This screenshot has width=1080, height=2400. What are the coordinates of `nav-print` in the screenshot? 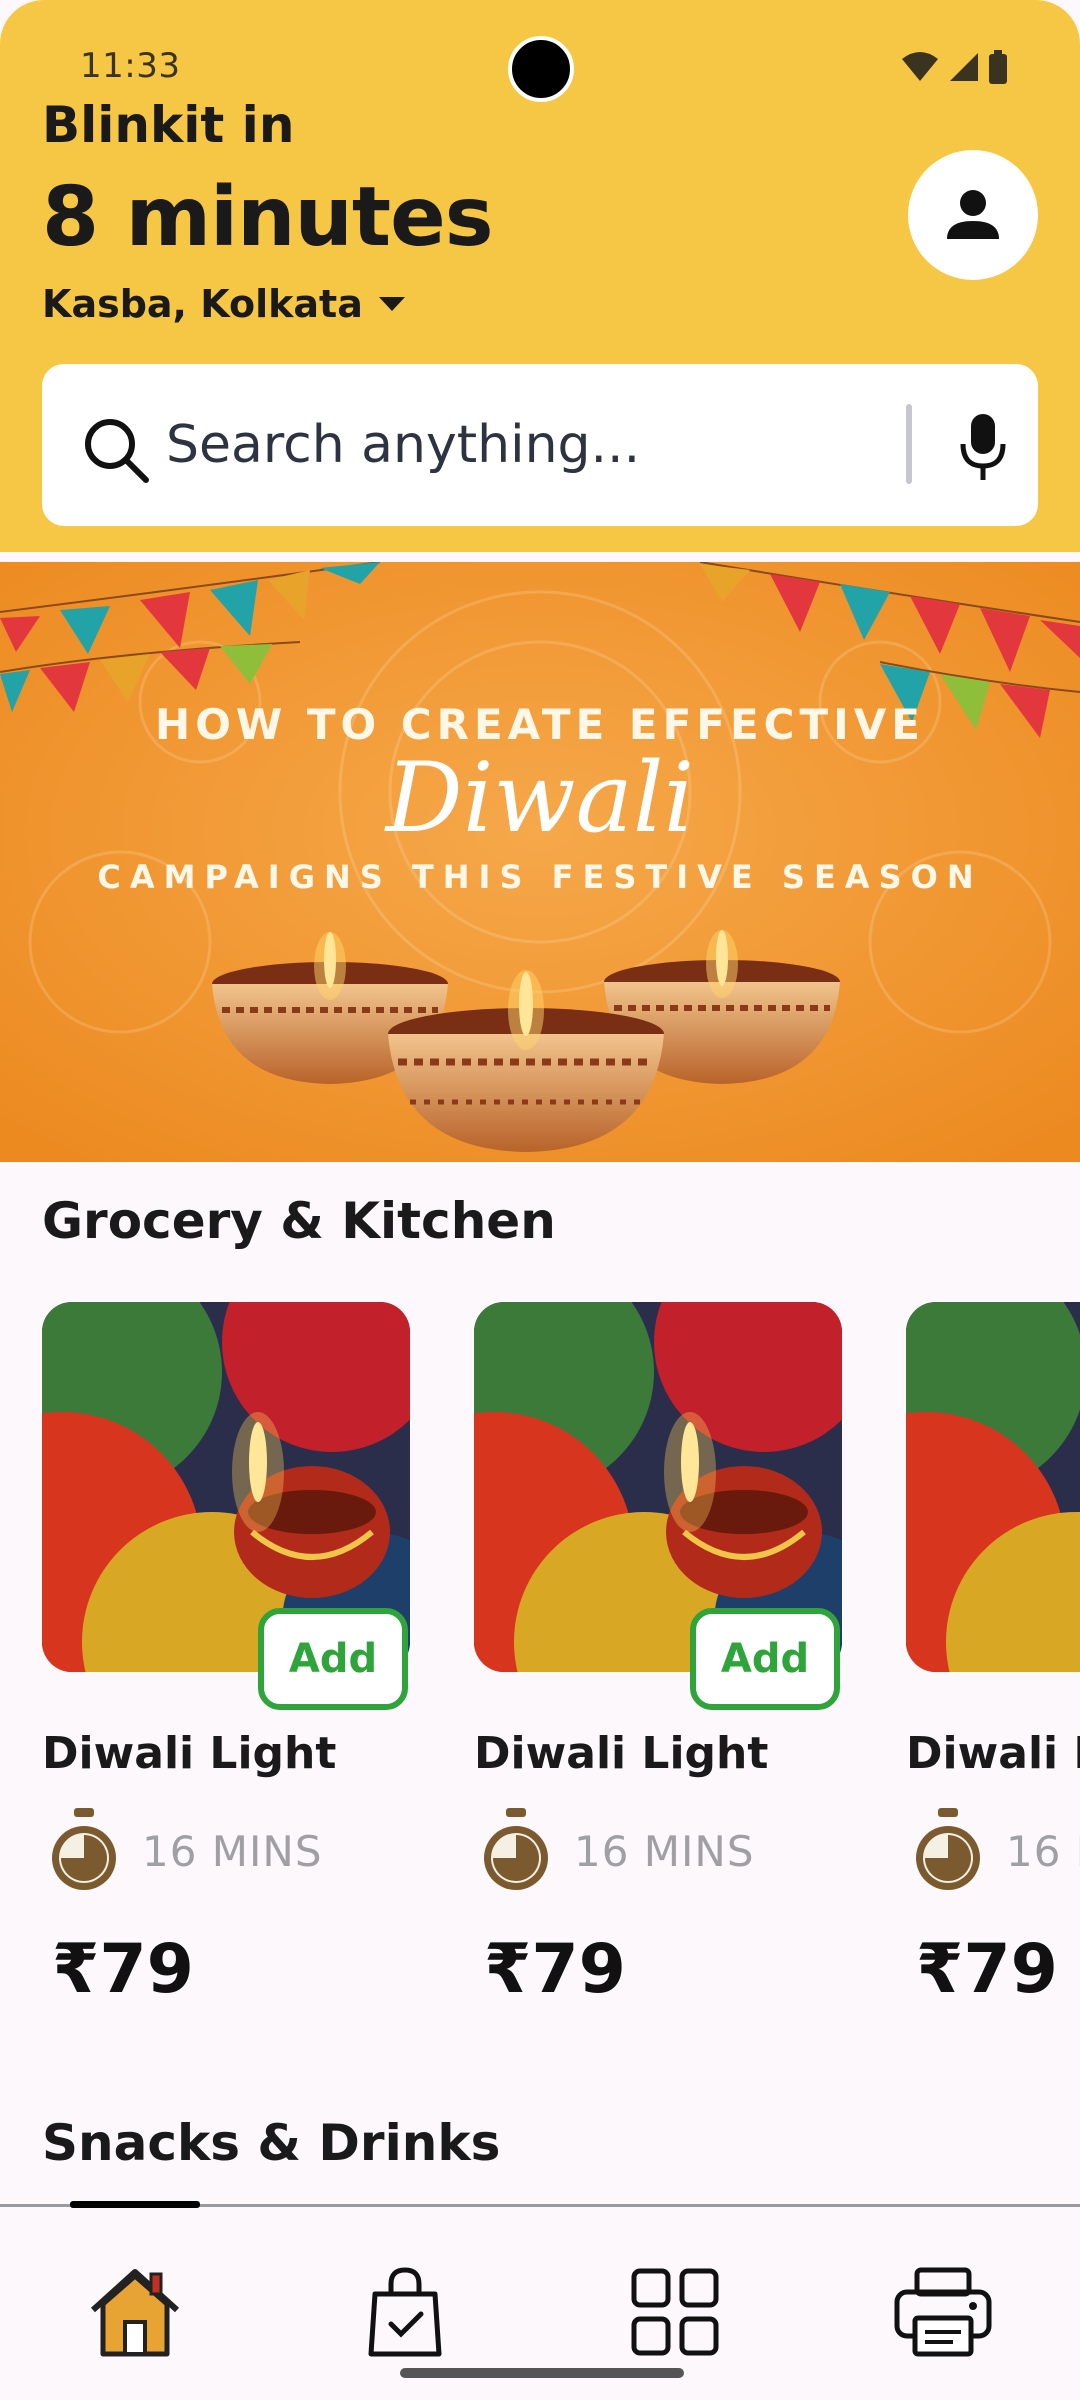 It's located at (943, 2312).